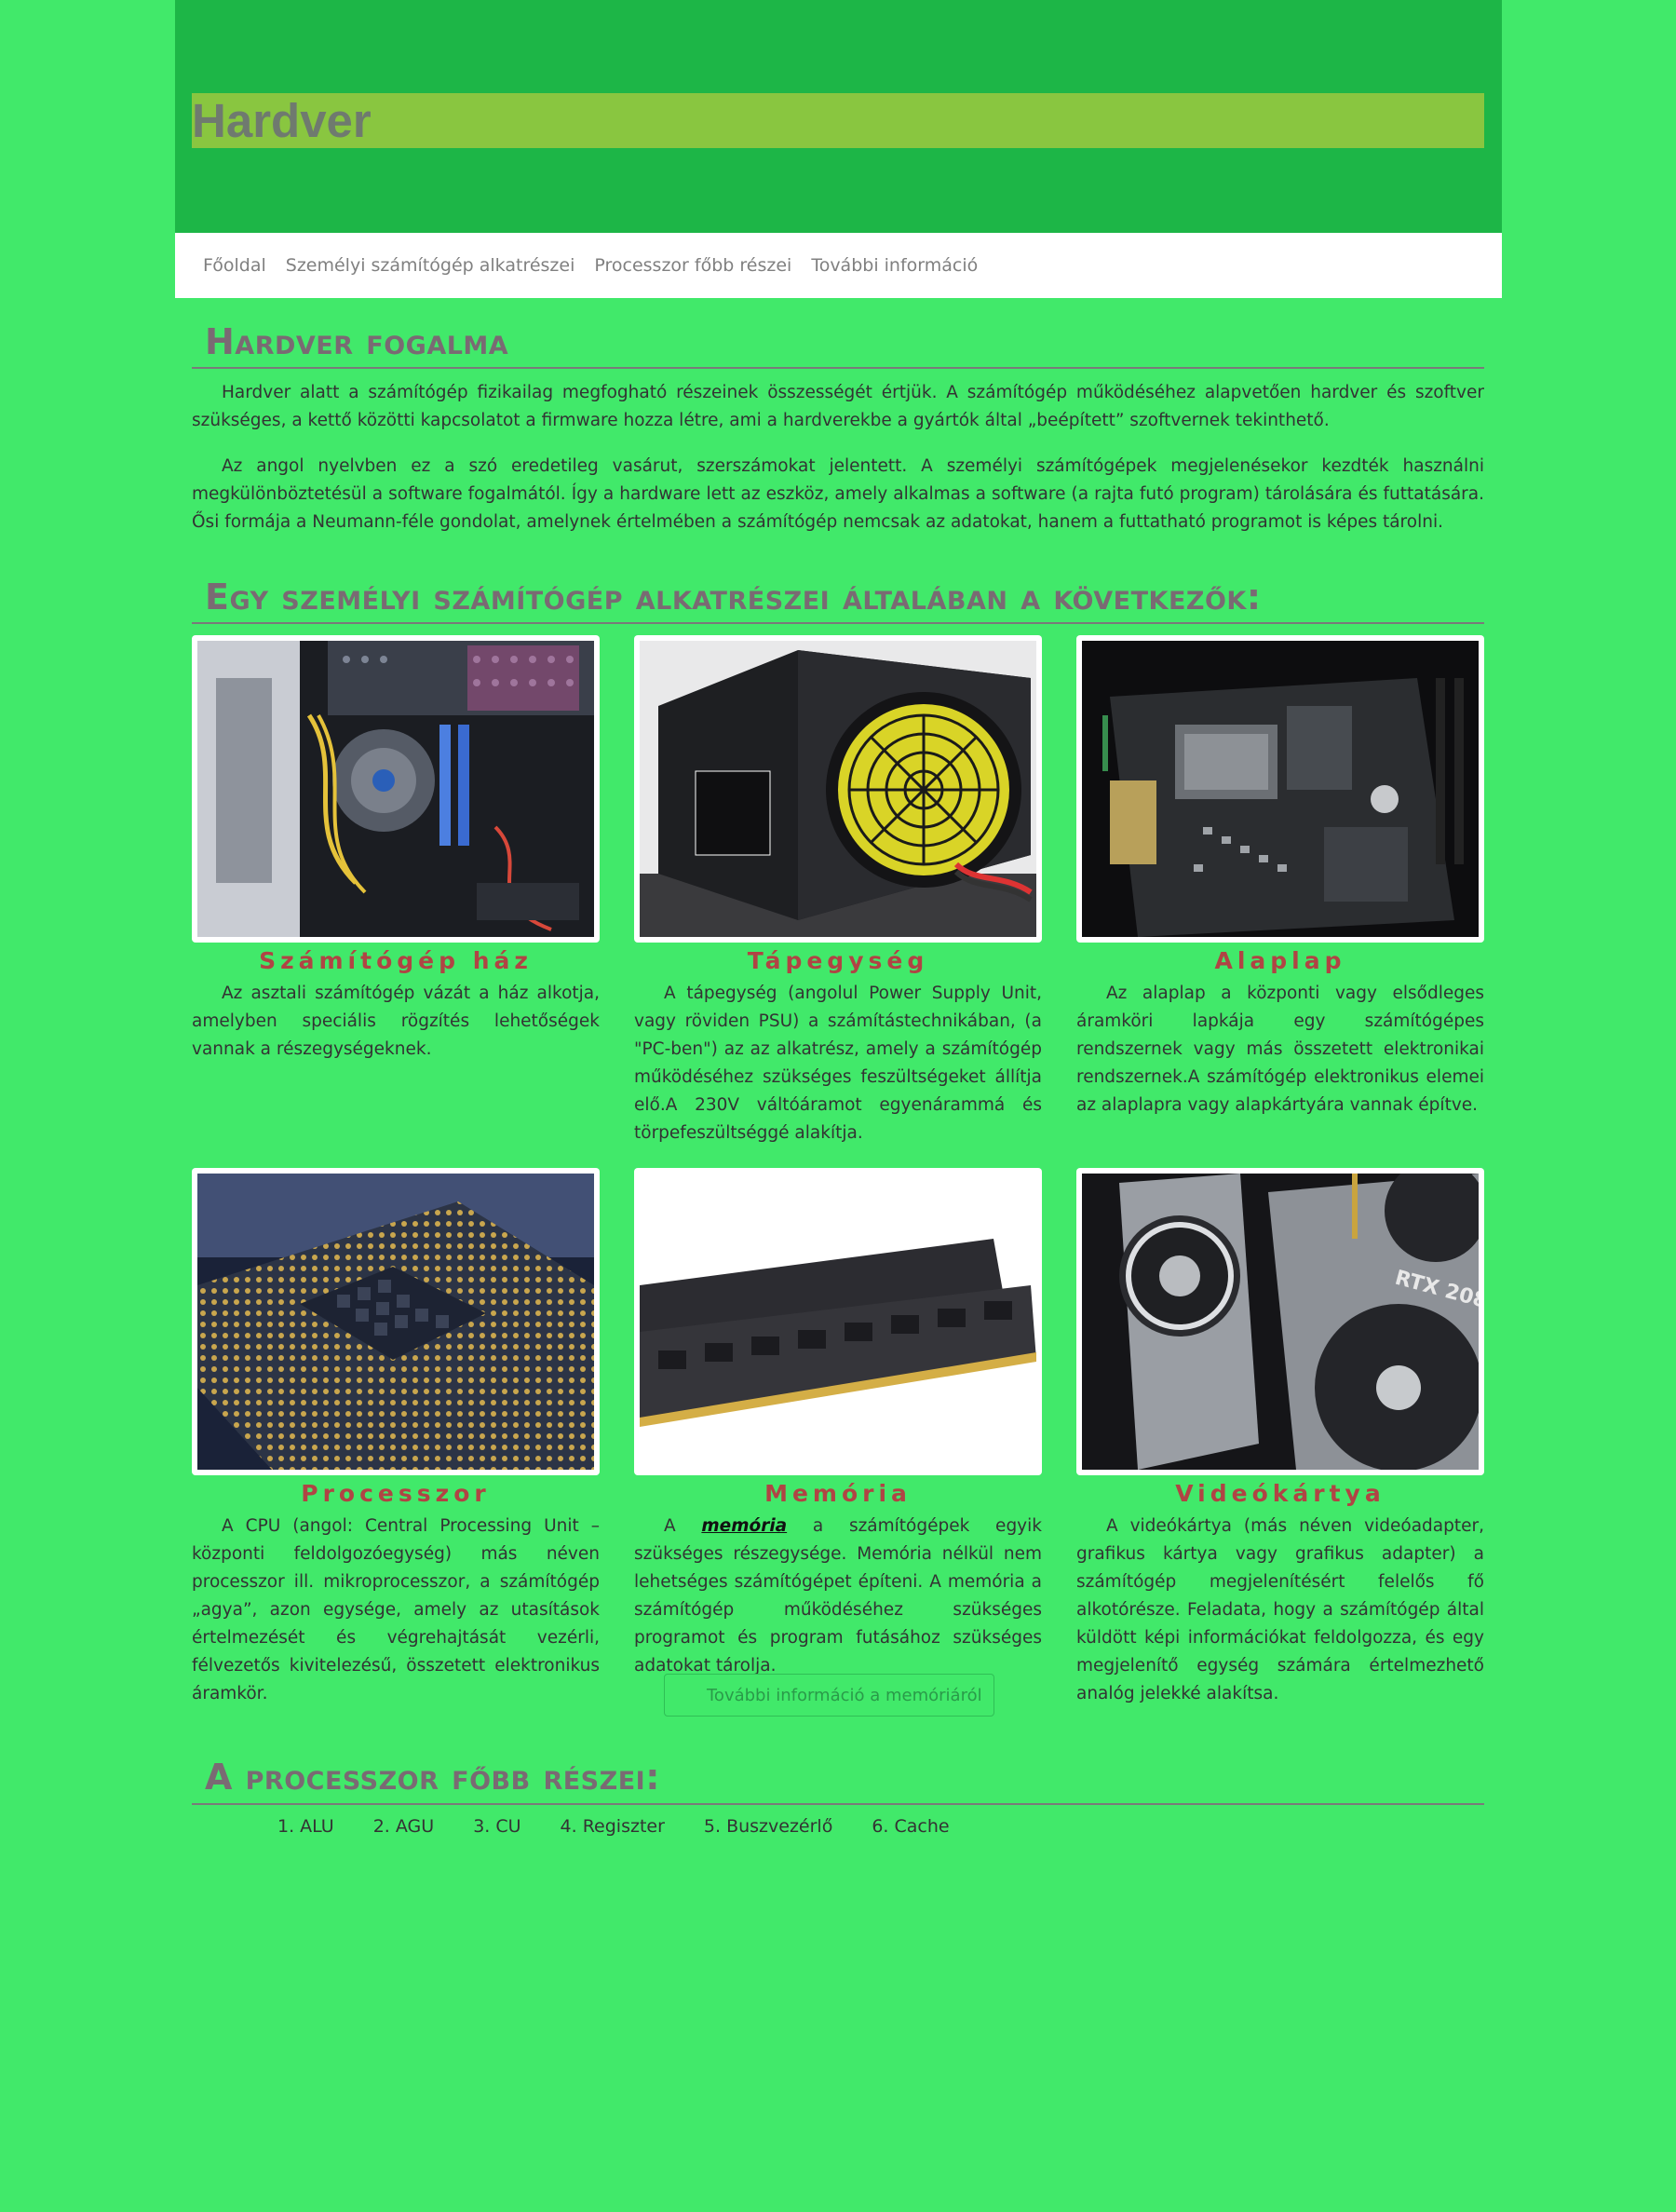  I want to click on gpu-photo: RTX 2080, so click(1280, 1321).